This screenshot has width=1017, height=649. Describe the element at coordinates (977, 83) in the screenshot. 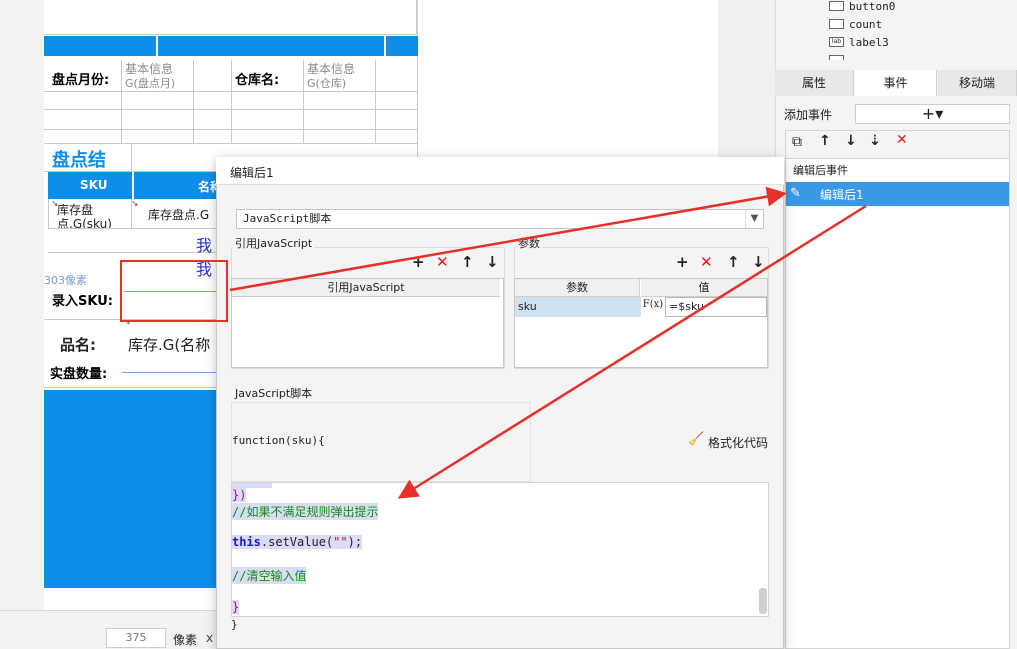

I see `tab-mobile: 移动端` at that location.